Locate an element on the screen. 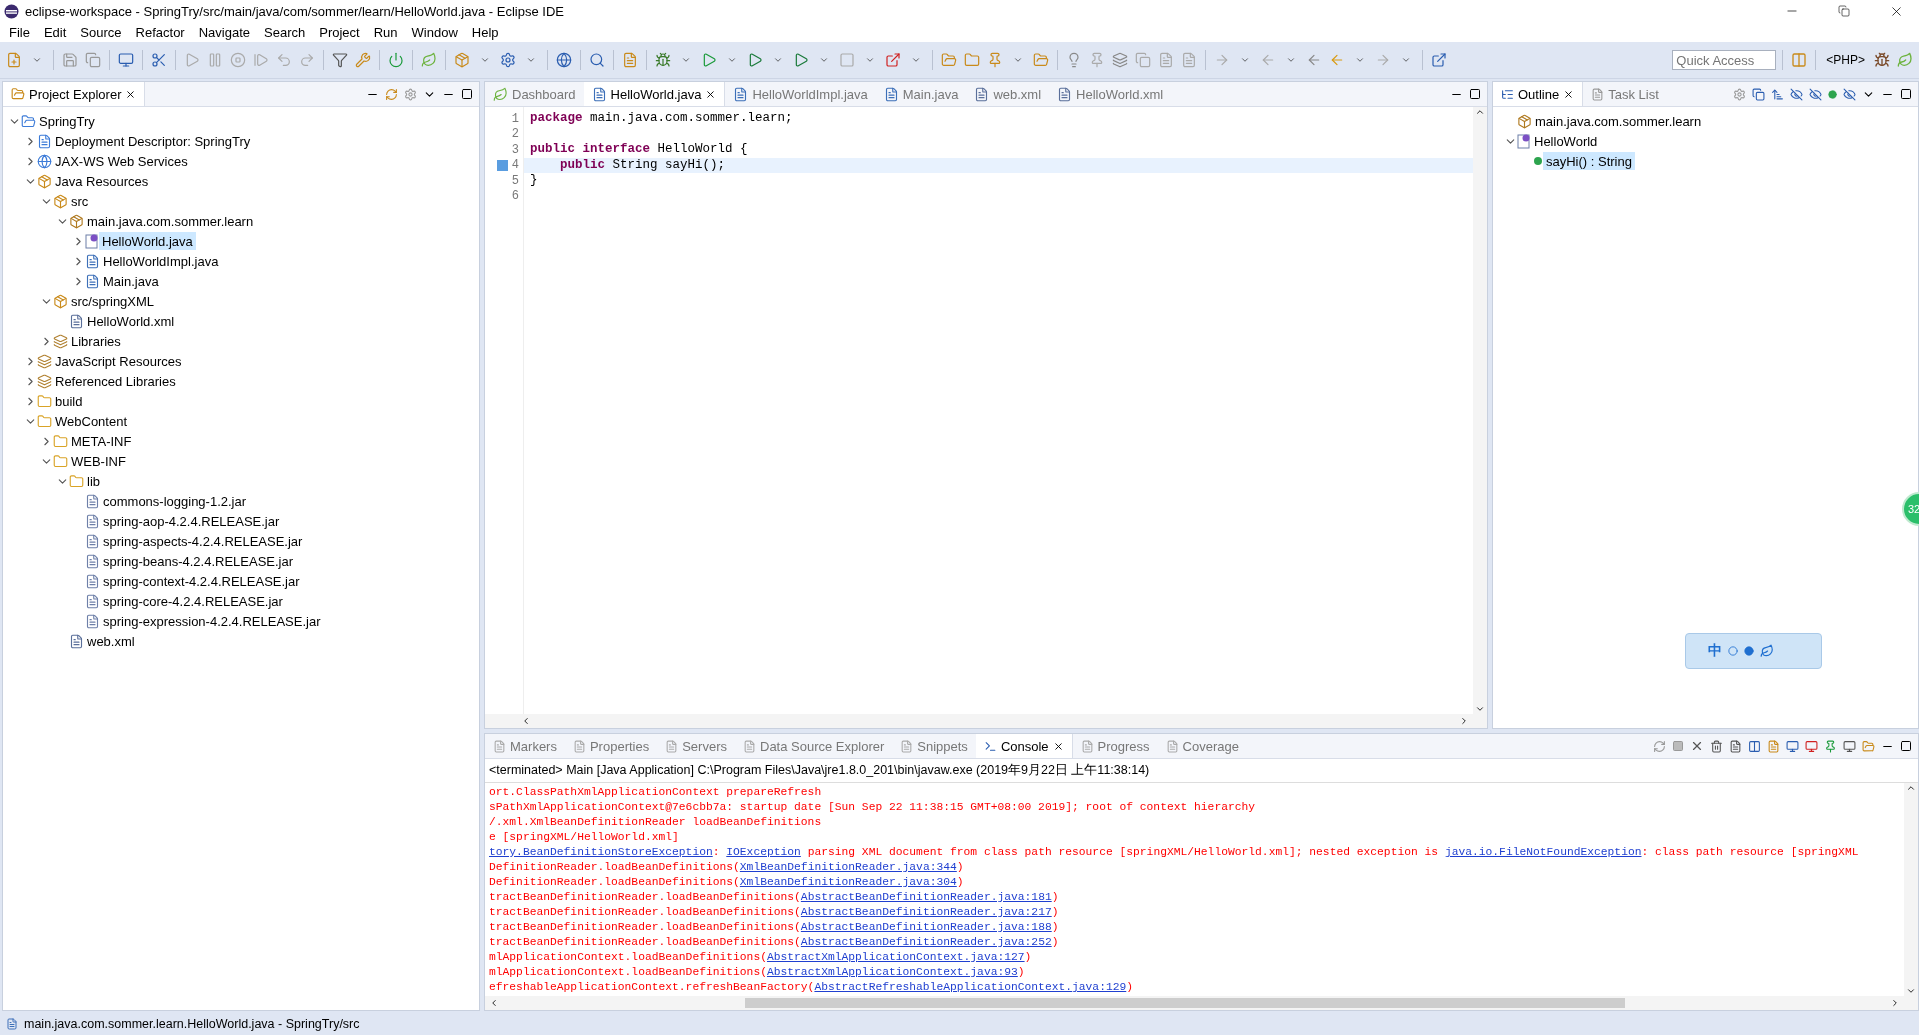 This screenshot has height=1035, width=1919. editor-tab: HelloWorld.java is located at coordinates (654, 94).